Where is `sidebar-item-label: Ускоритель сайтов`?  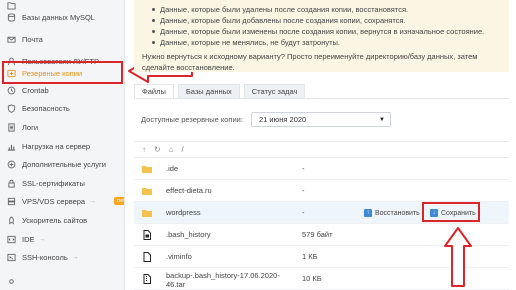
sidebar-item-label: Ускоритель сайтов is located at coordinates (55, 220).